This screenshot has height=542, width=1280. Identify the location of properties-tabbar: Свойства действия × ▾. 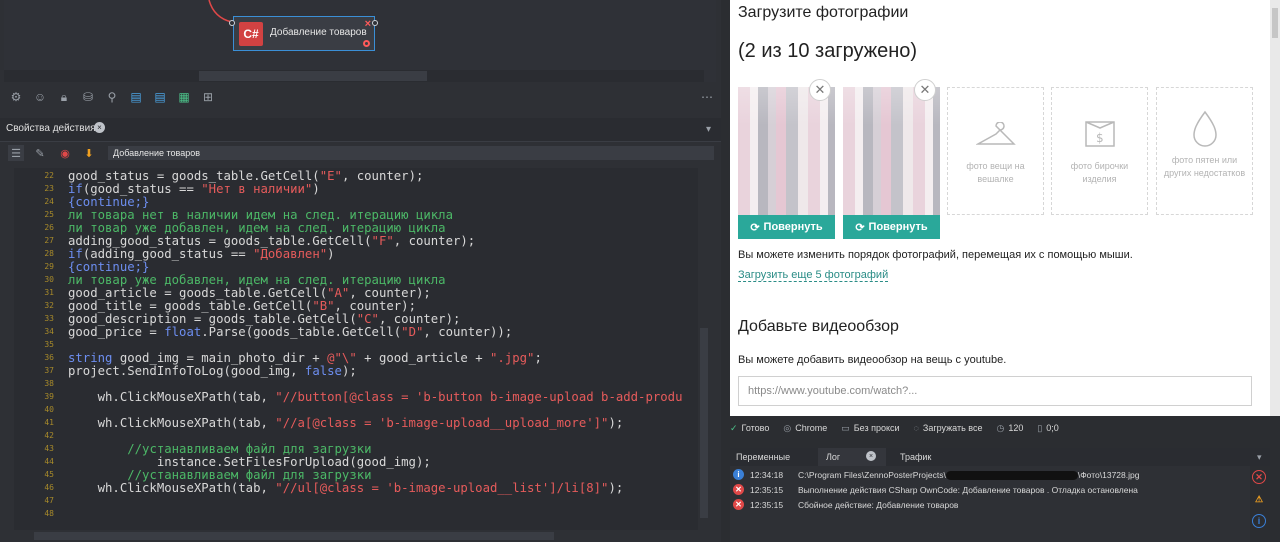
(360, 130).